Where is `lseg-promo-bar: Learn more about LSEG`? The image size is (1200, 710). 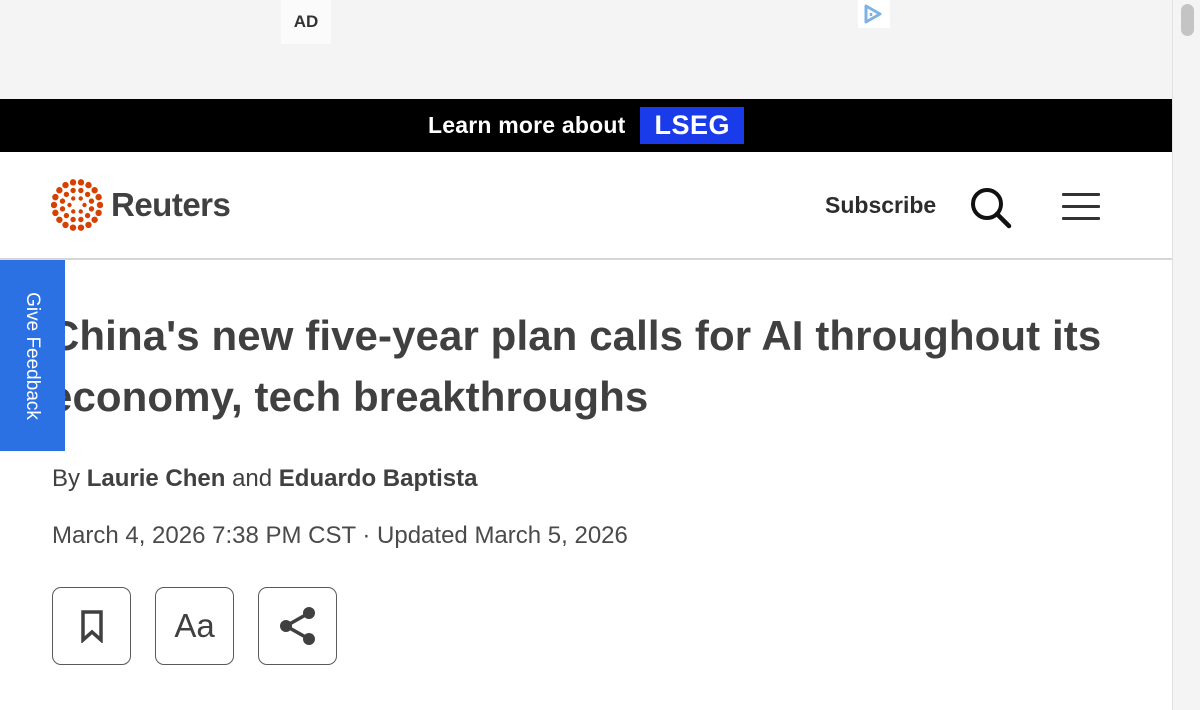
lseg-promo-bar: Learn more about LSEG is located at coordinates (586, 125).